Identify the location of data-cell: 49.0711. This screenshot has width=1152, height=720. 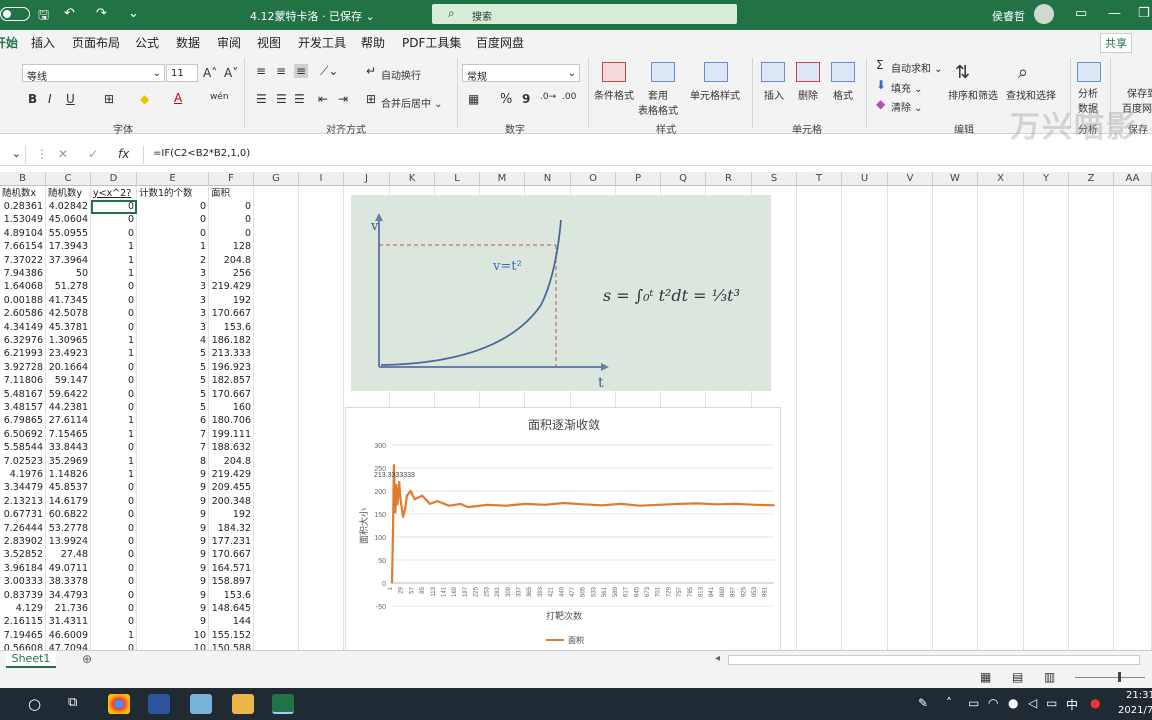
(68, 568).